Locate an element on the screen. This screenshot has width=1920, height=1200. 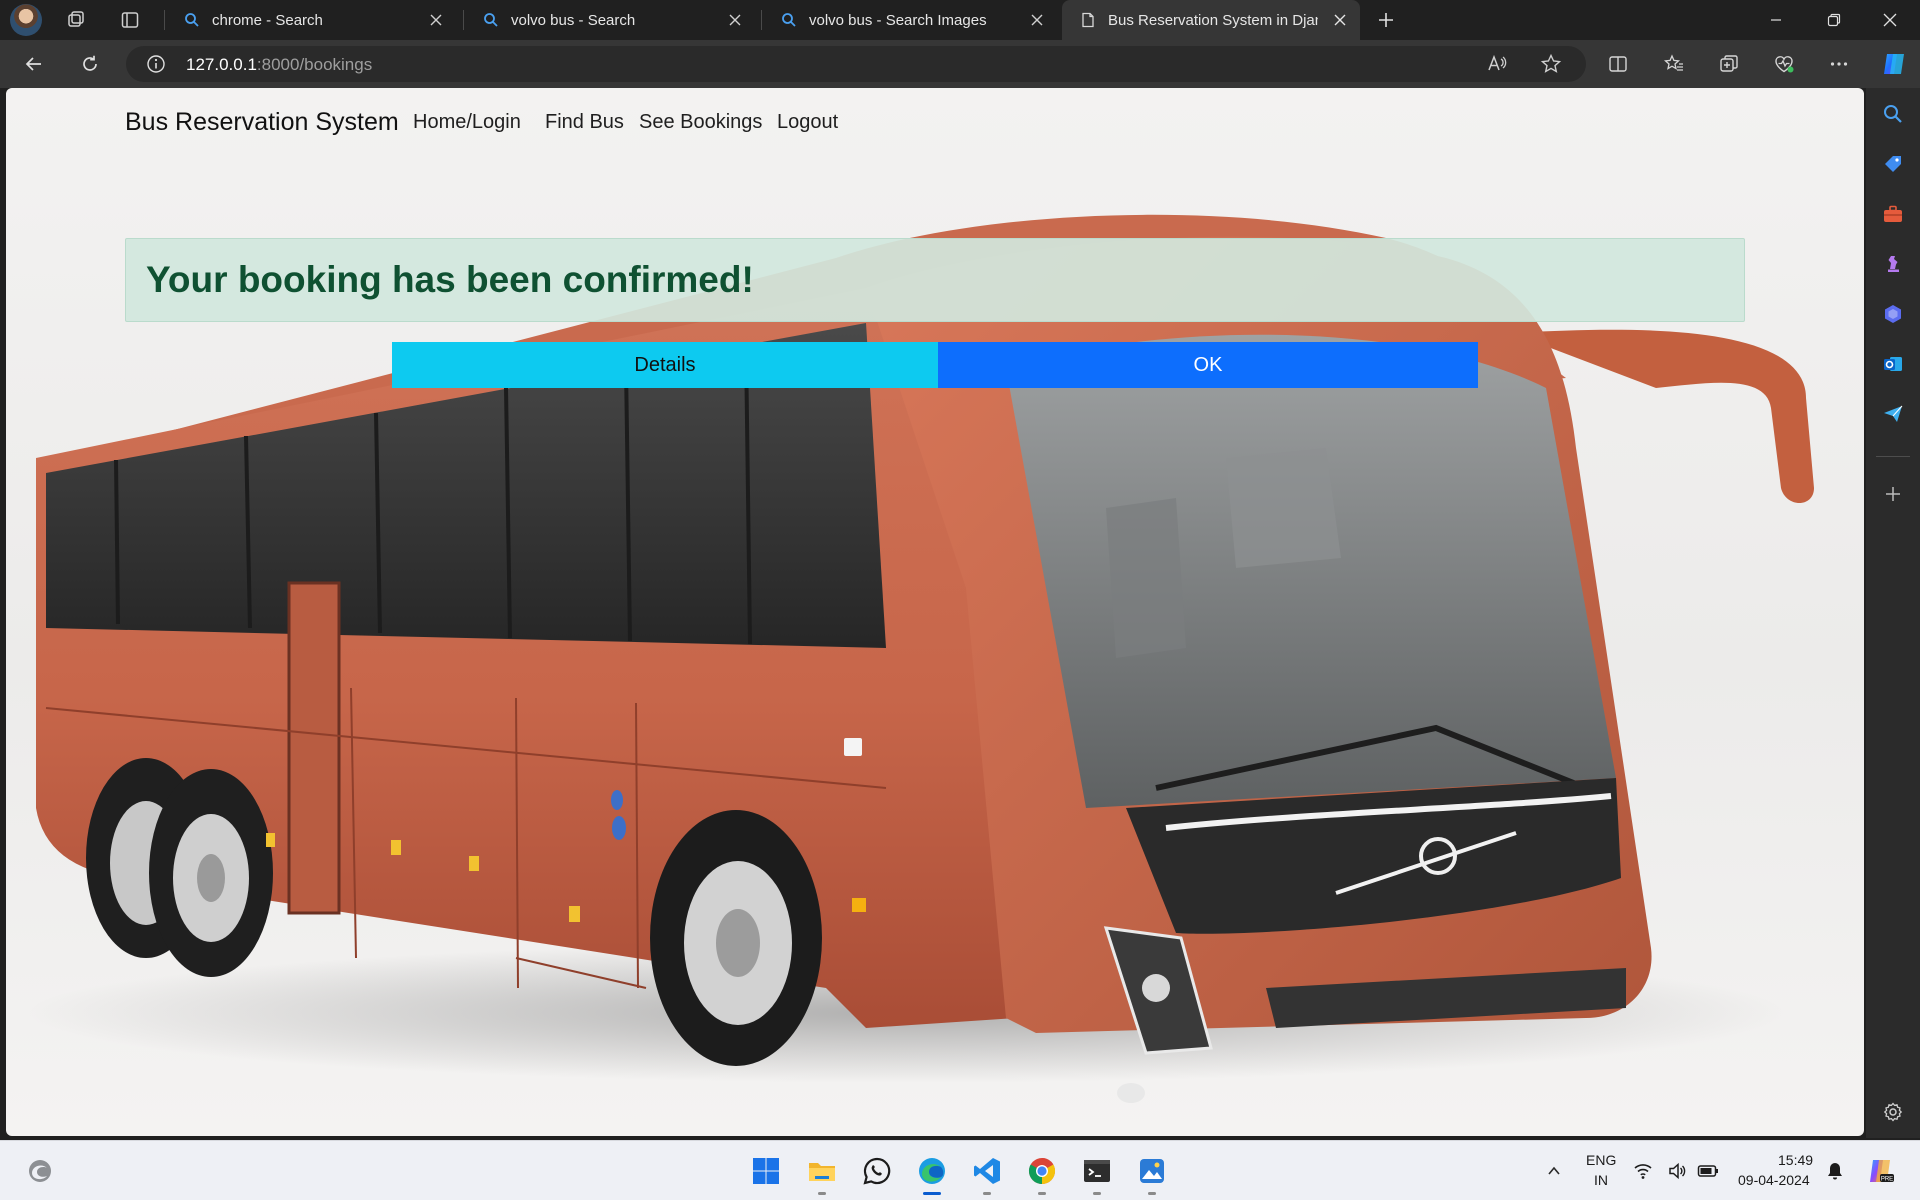
terminal-icon is located at coordinates (1097, 1171).